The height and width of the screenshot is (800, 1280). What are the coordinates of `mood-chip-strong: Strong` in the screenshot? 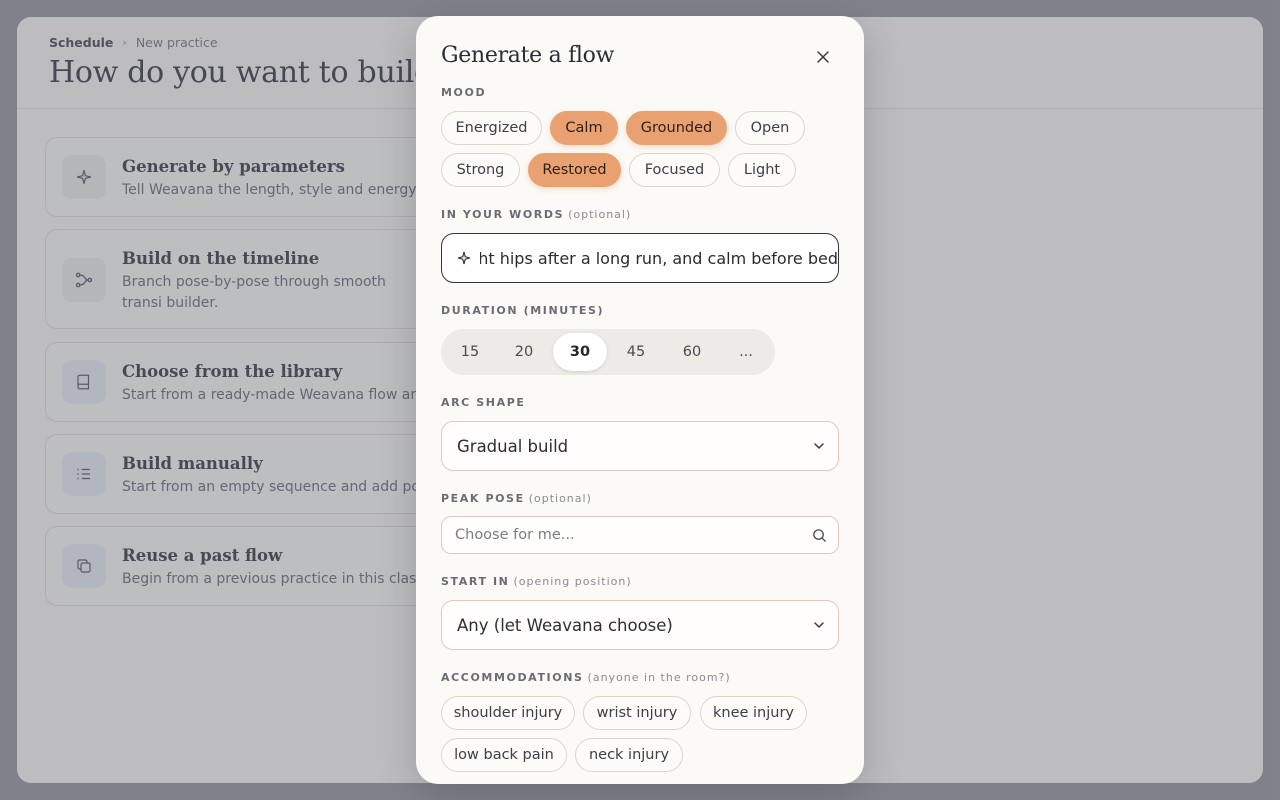 It's located at (480, 170).